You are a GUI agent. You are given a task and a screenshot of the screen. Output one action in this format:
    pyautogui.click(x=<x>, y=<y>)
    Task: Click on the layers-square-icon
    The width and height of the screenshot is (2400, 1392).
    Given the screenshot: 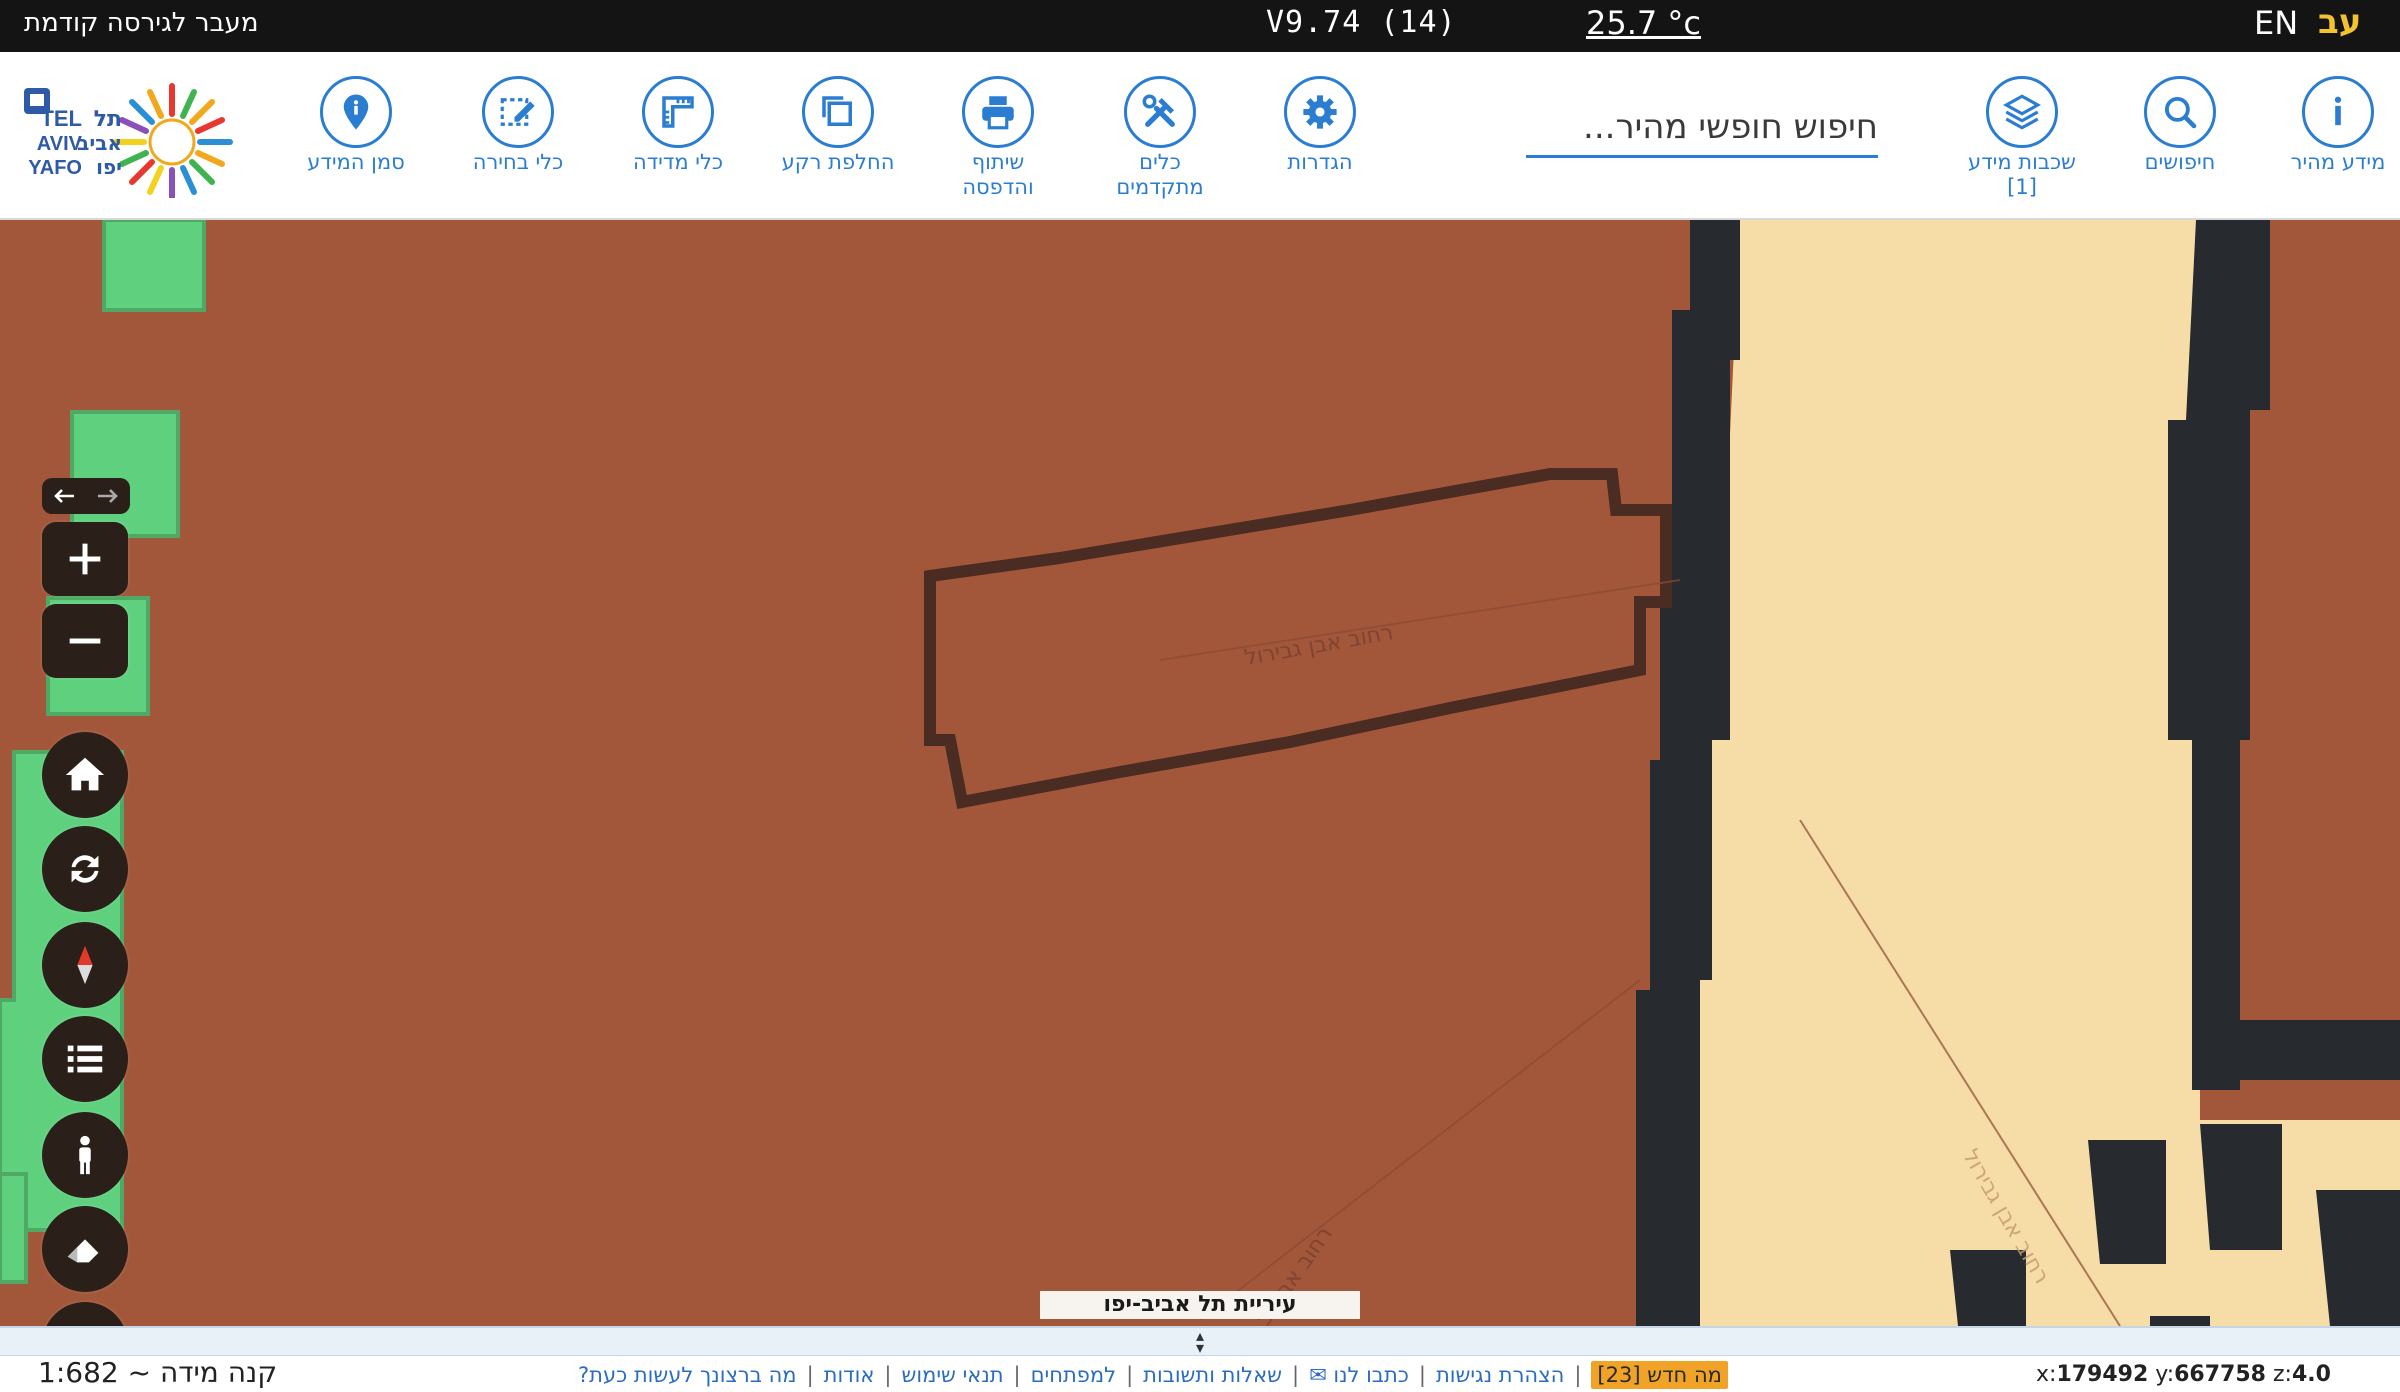 What is the action you would take?
    pyautogui.click(x=838, y=112)
    